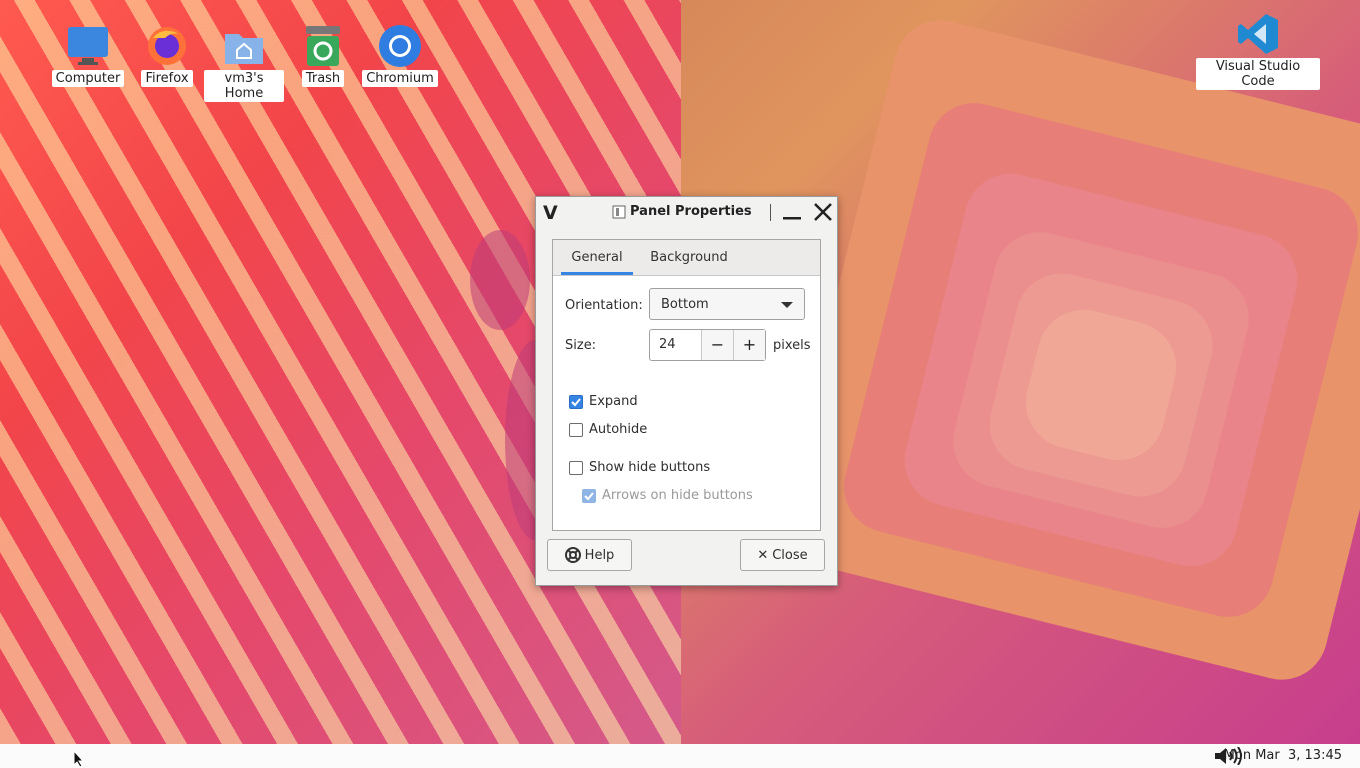 The image size is (1360, 768). I want to click on desktop-icon-computer: Computer, so click(88, 55).